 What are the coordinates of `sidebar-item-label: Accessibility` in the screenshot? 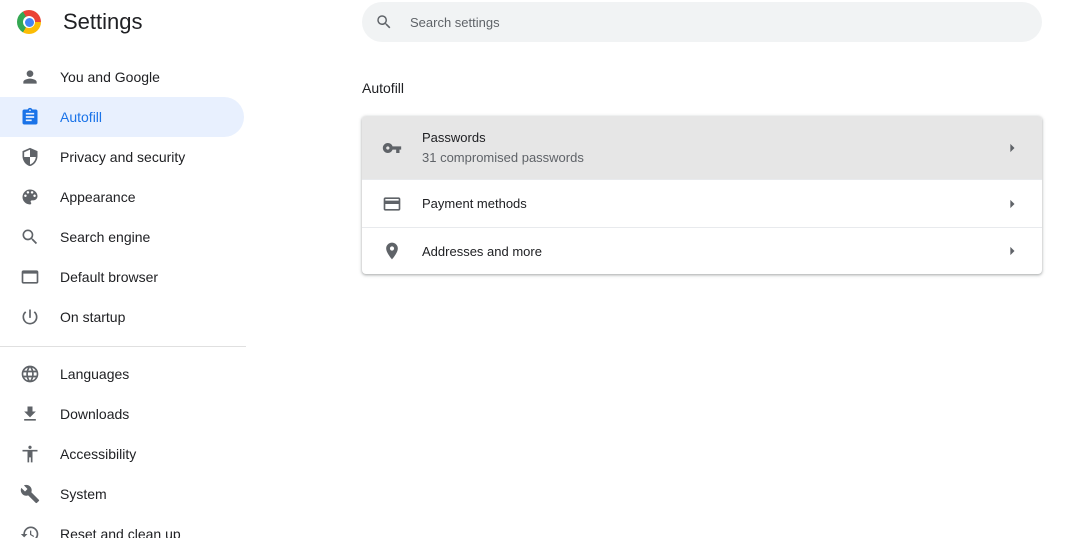 It's located at (98, 454).